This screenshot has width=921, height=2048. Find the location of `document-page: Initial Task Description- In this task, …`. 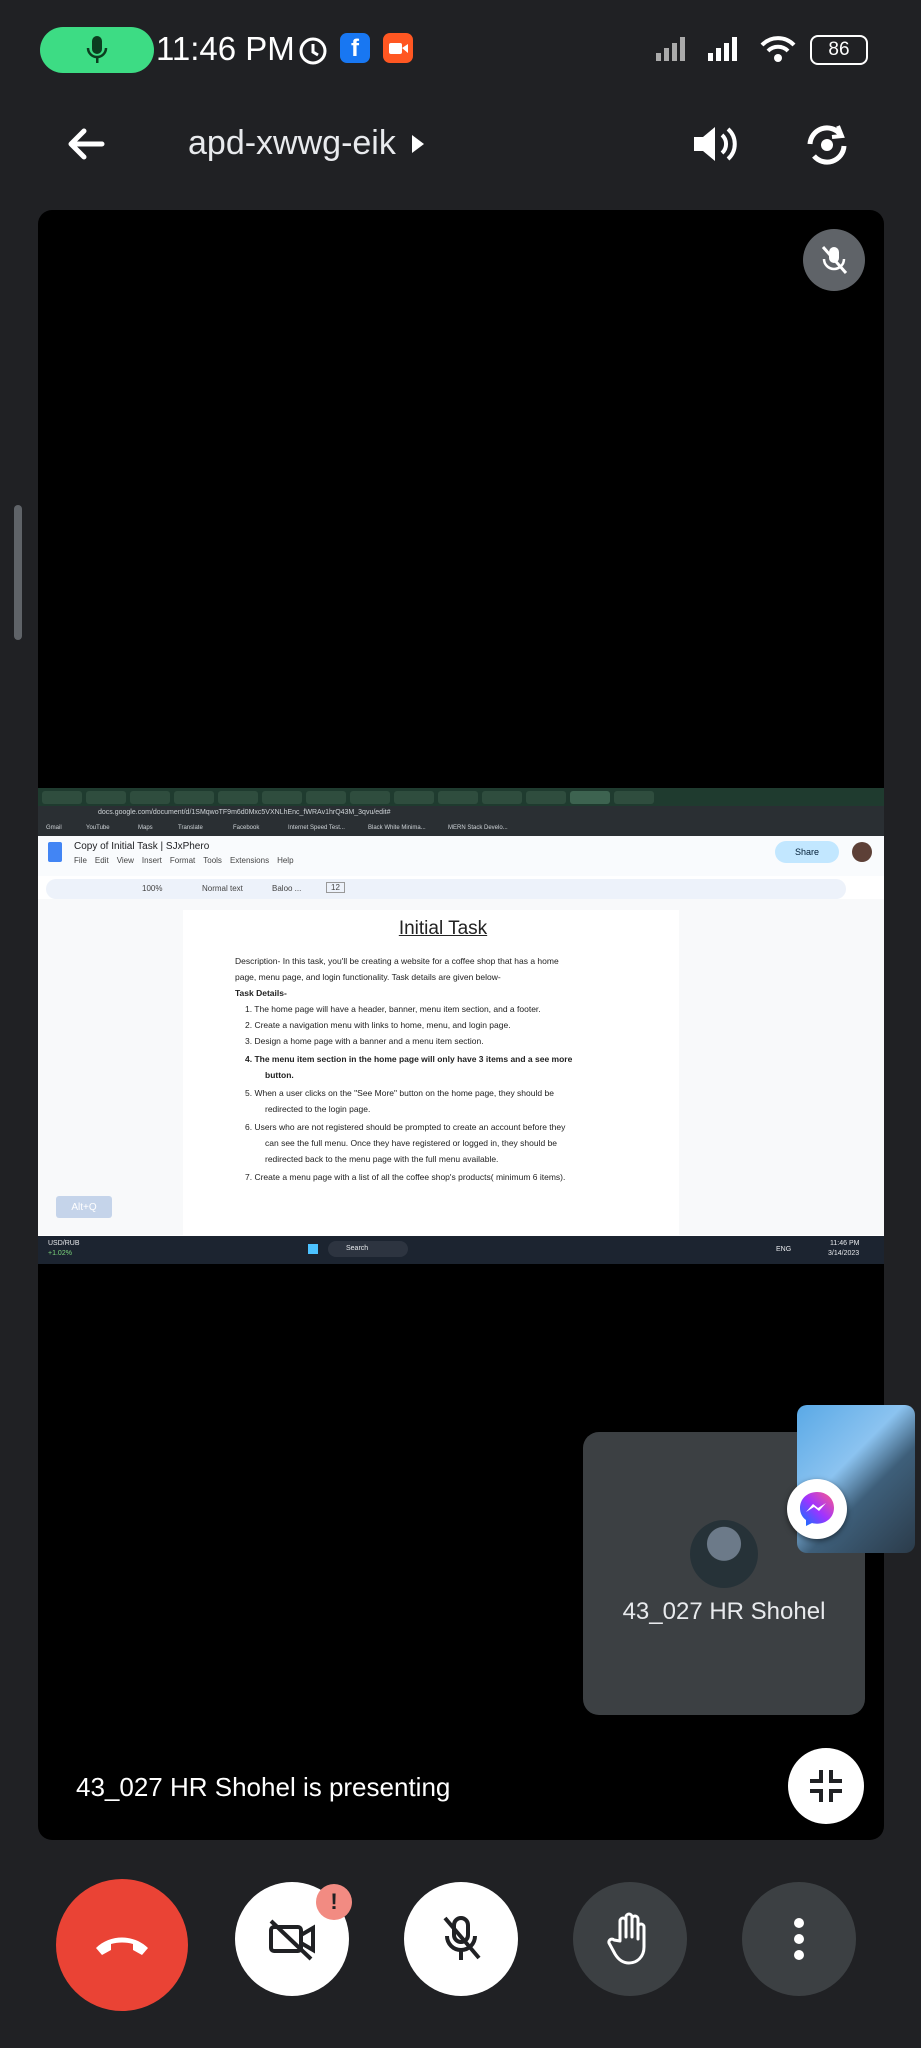

document-page: Initial Task Description- In this task, … is located at coordinates (431, 1072).